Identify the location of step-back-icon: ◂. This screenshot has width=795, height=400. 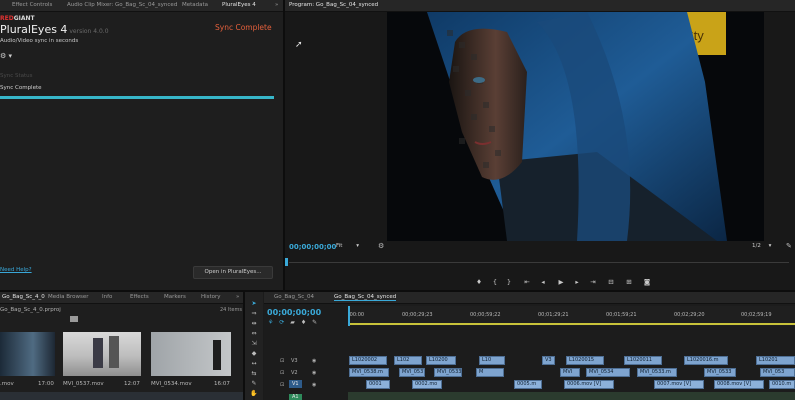
(543, 282).